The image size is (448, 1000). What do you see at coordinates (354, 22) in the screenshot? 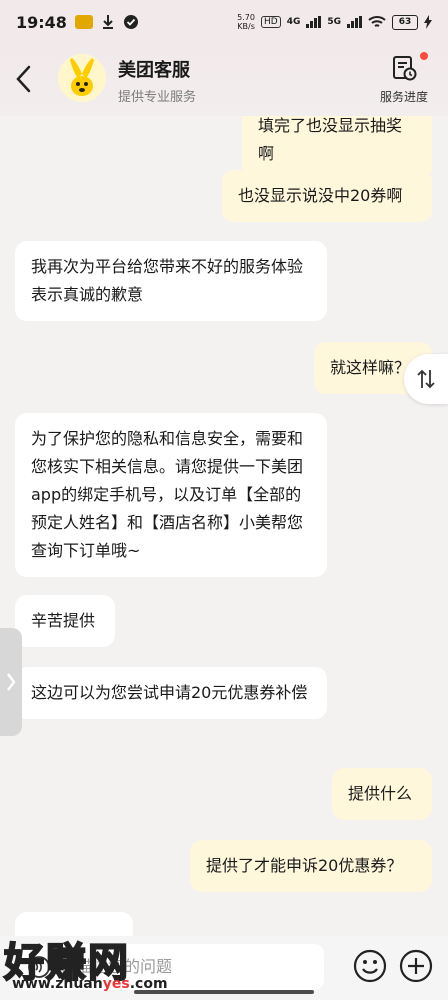
I see `signal-5g-icon` at bounding box center [354, 22].